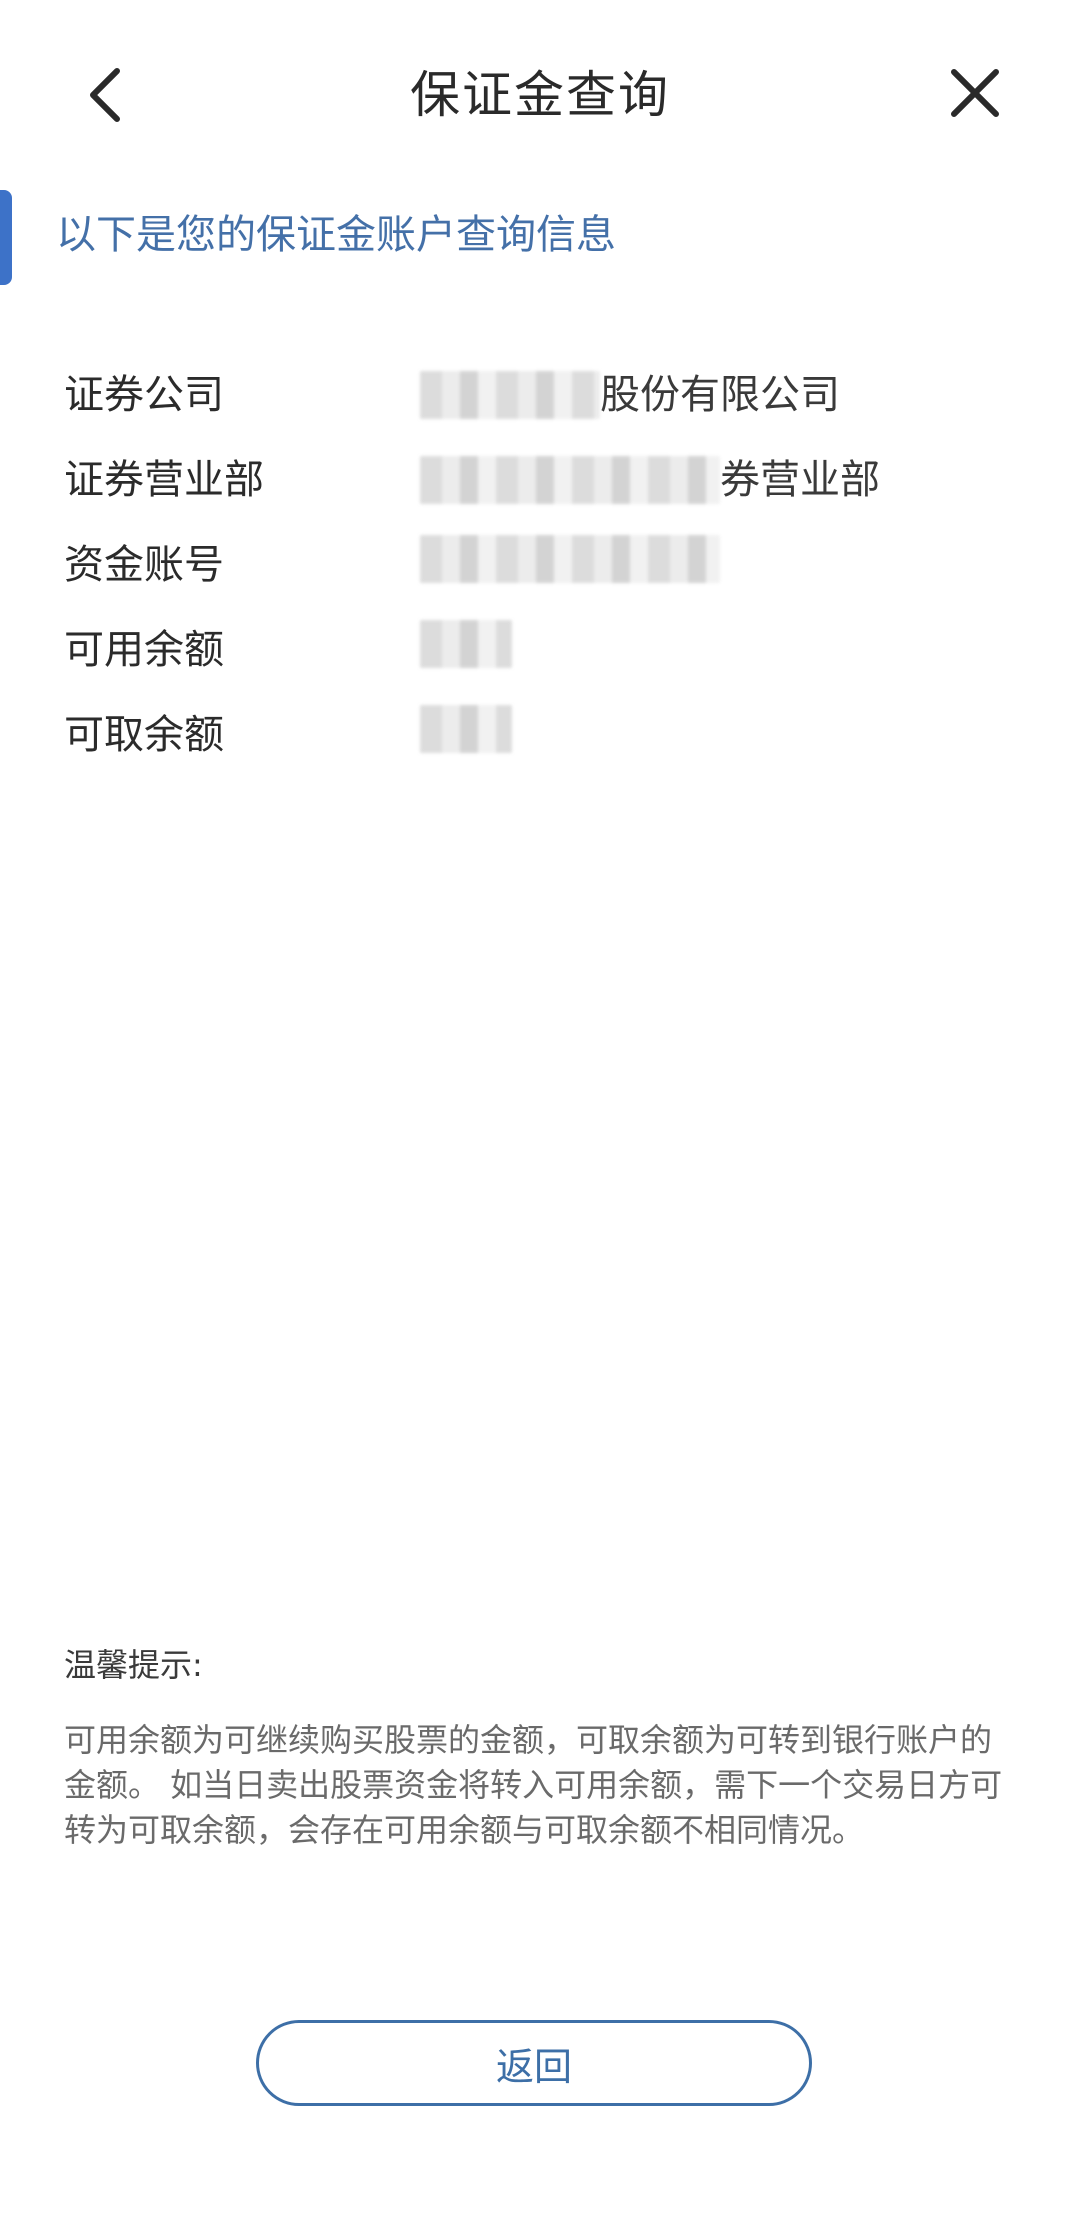 The height and width of the screenshot is (2235, 1080). I want to click on header: 保证金查询, so click(540, 95).